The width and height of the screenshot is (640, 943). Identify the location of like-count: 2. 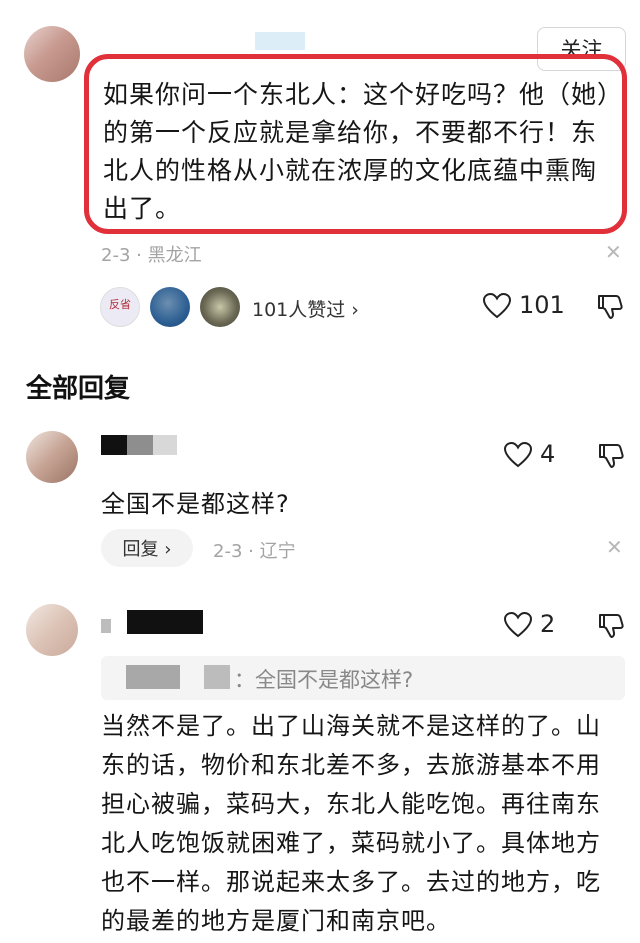
(548, 624).